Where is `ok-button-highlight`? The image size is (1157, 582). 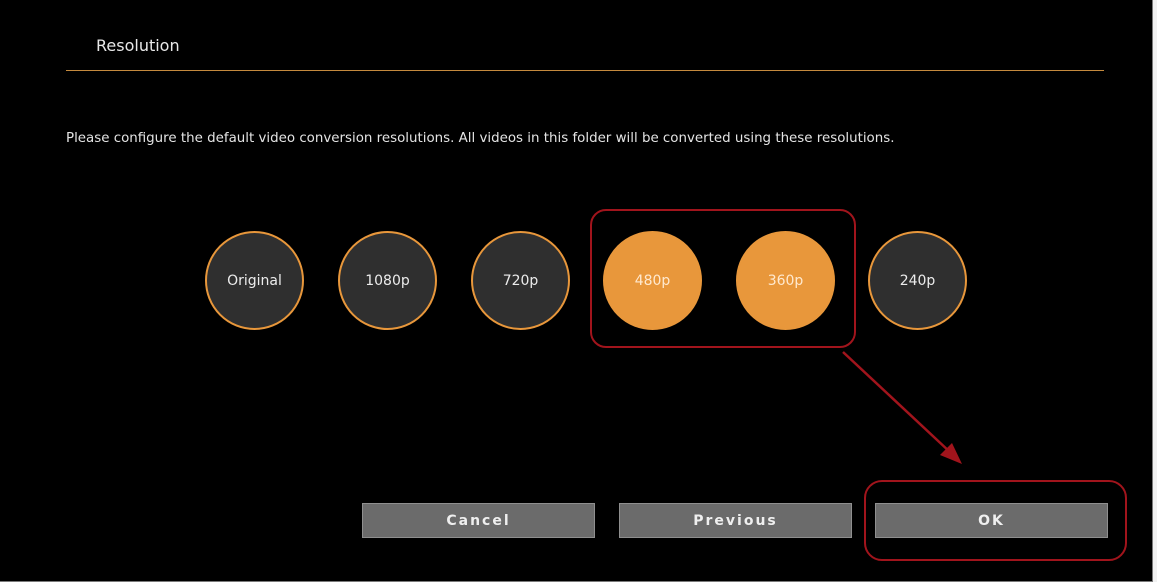
ok-button-highlight is located at coordinates (995, 520).